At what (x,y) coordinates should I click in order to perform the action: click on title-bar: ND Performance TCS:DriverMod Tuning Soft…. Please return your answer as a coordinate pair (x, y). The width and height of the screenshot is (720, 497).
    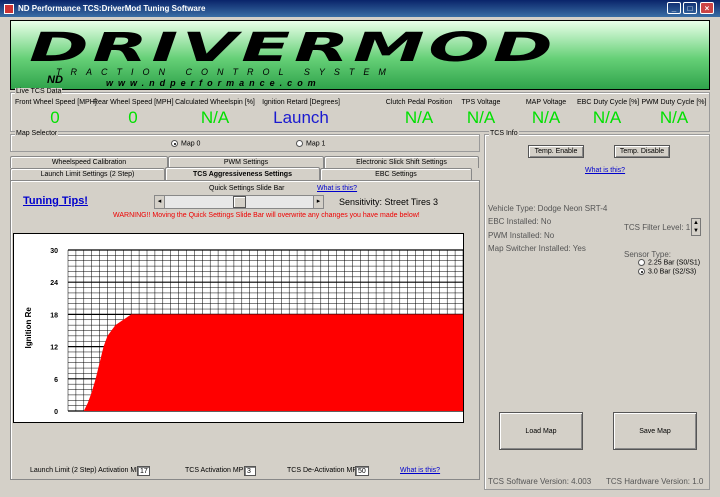
    Looking at the image, I should click on (360, 8).